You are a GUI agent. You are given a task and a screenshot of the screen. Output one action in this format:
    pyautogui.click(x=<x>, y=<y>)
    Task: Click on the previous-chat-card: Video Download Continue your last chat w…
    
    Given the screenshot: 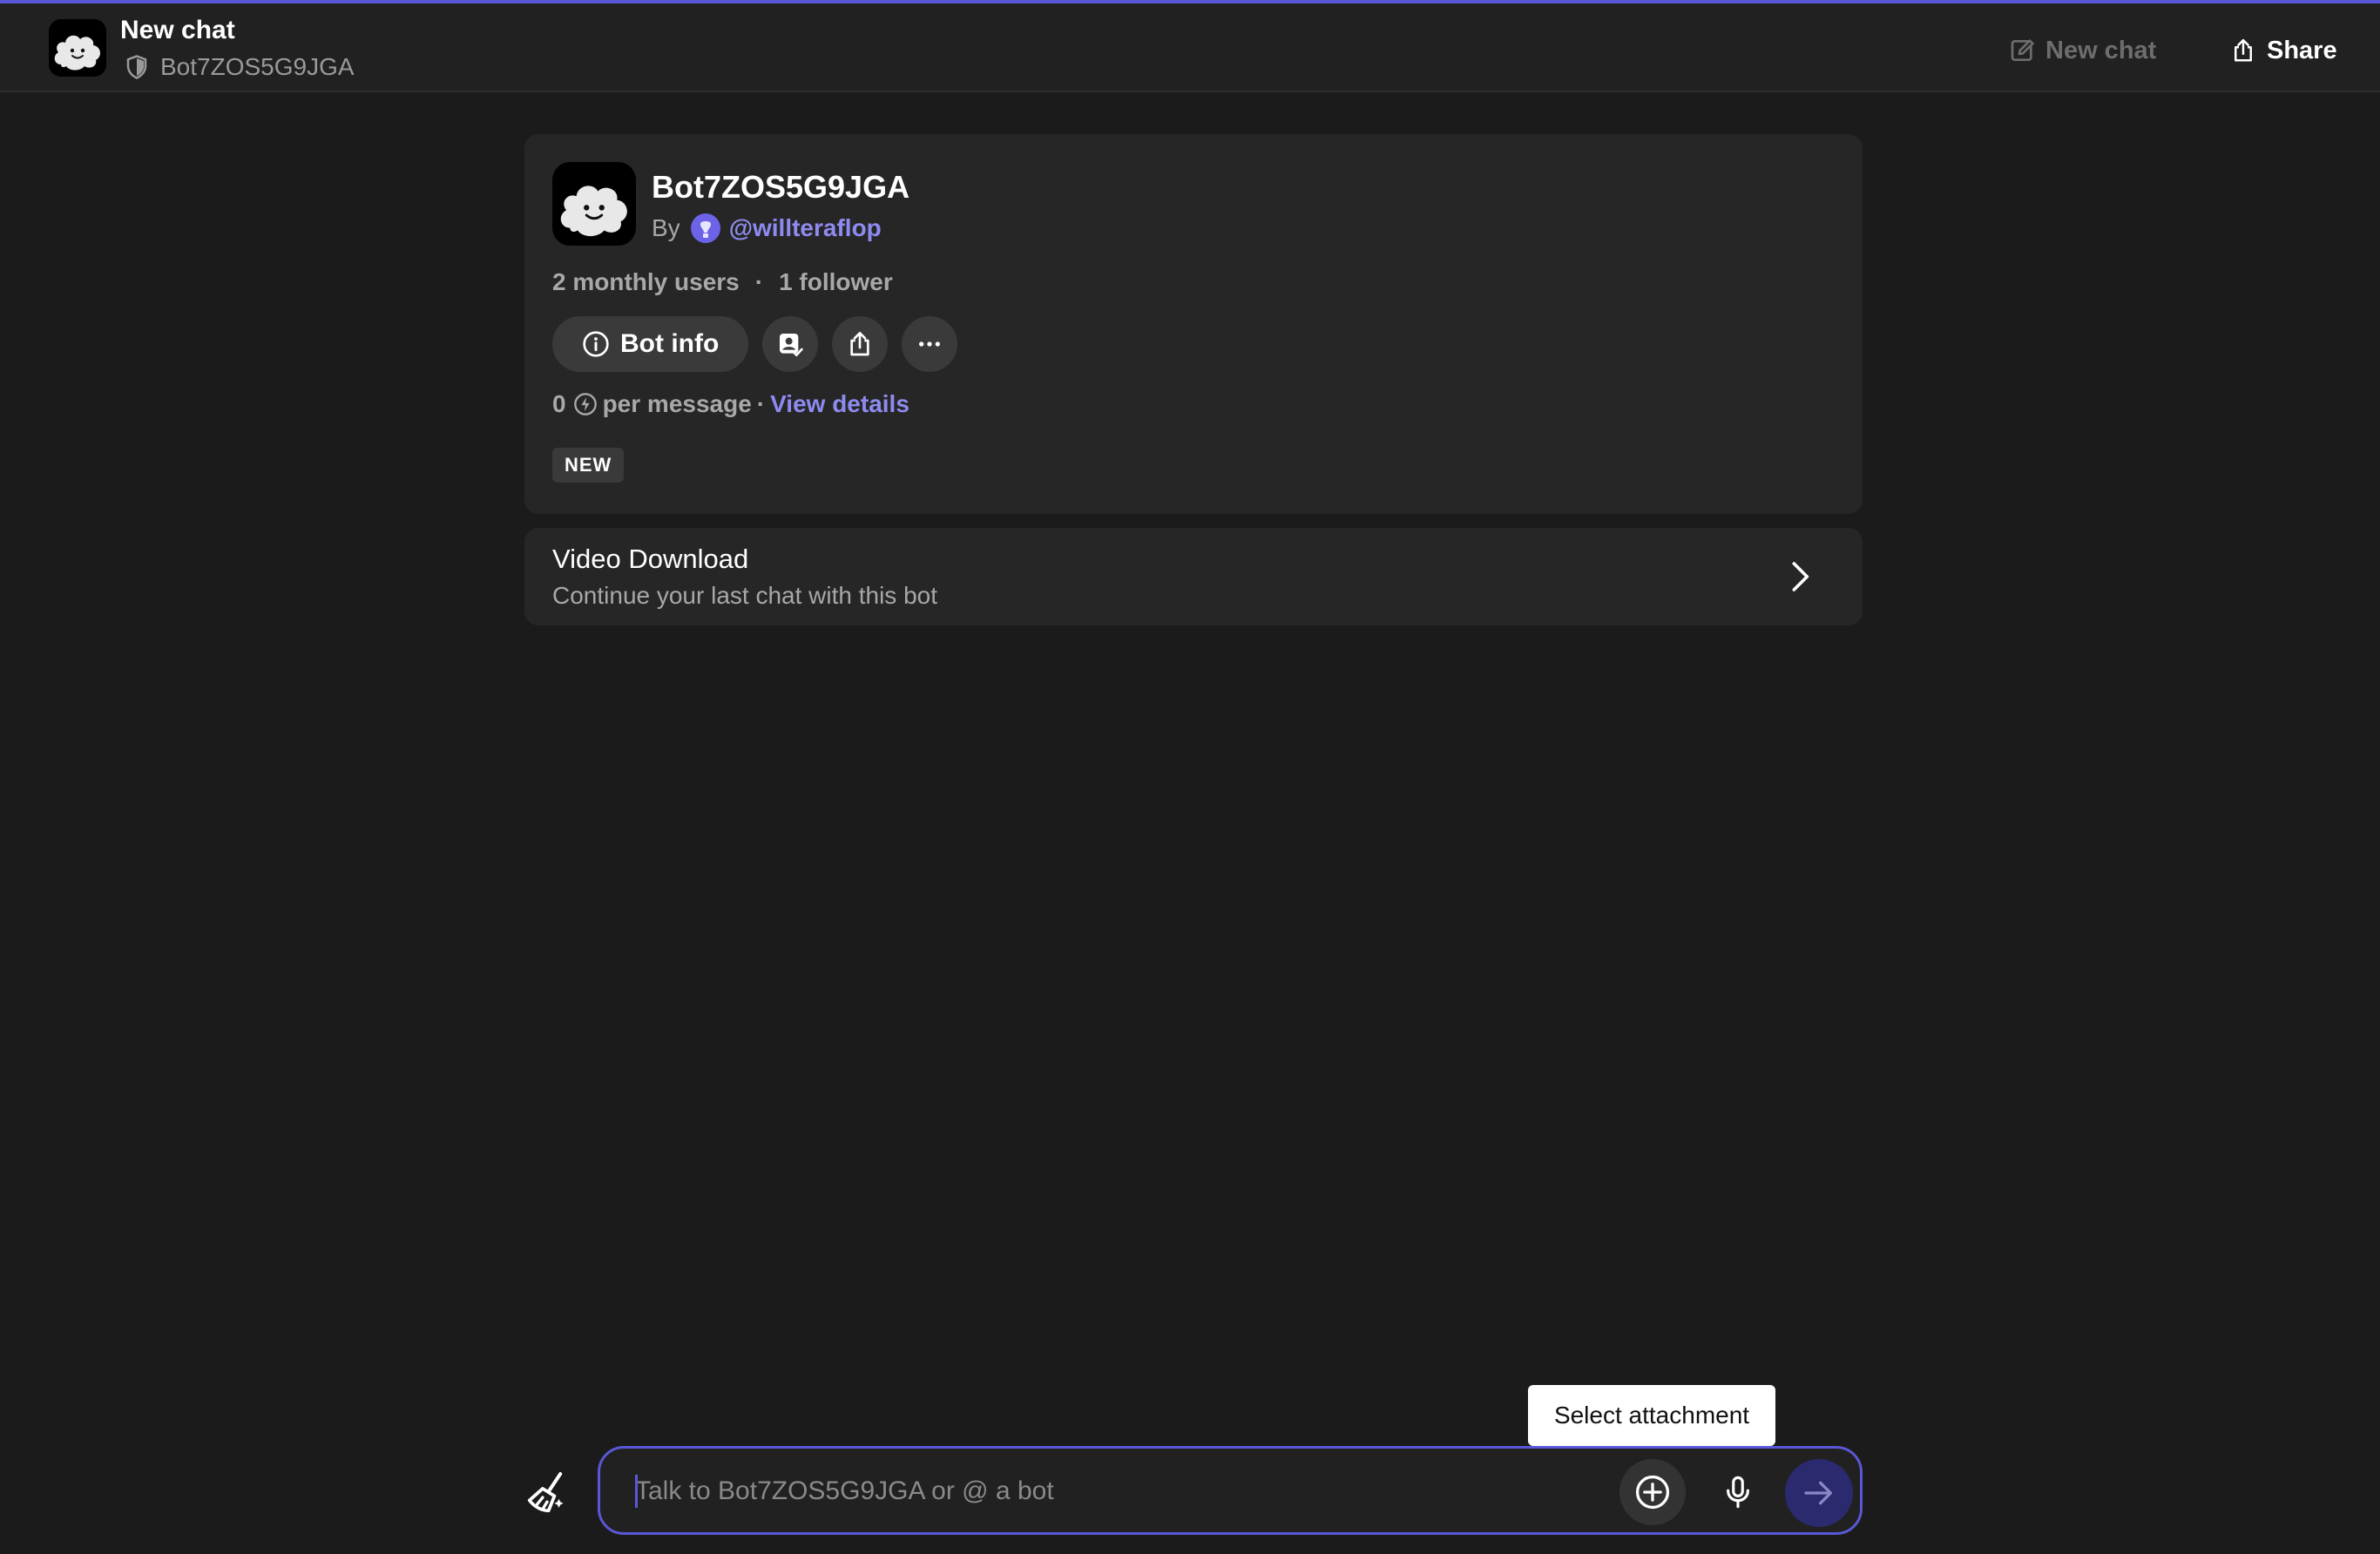 What is the action you would take?
    pyautogui.click(x=1193, y=576)
    